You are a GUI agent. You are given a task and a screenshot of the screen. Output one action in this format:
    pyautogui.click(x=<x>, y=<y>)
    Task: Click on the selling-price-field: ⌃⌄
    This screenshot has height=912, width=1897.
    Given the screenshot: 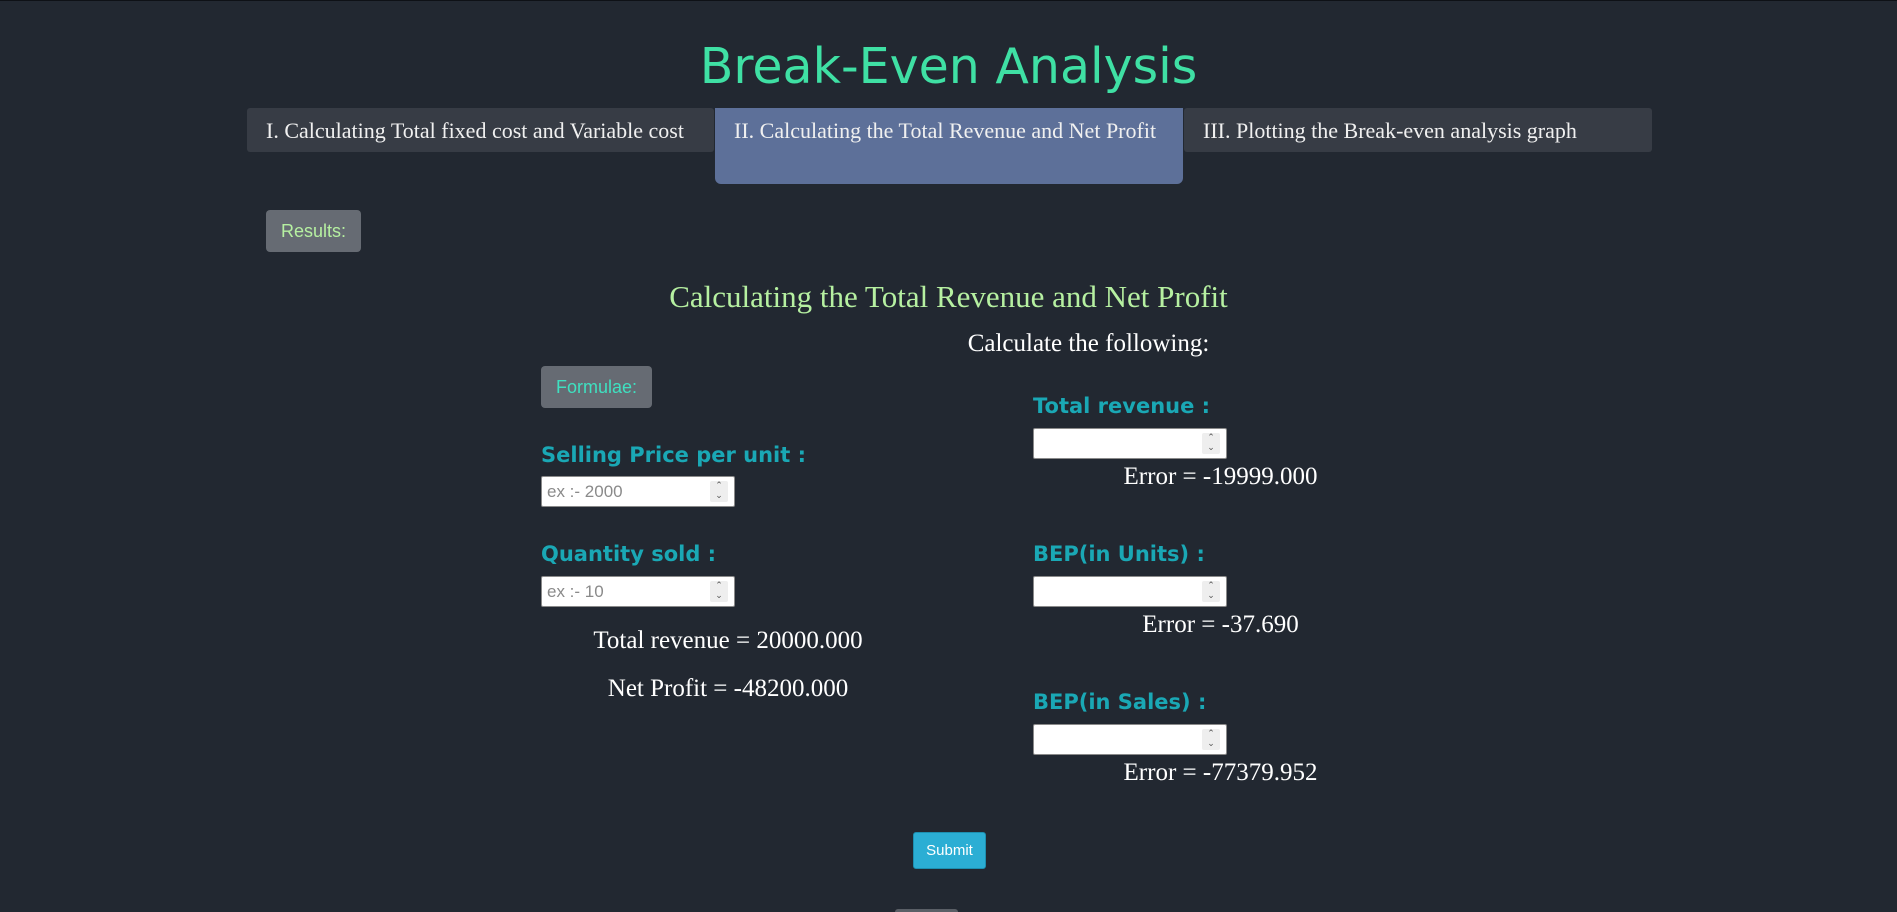 What is the action you would take?
    pyautogui.click(x=638, y=491)
    